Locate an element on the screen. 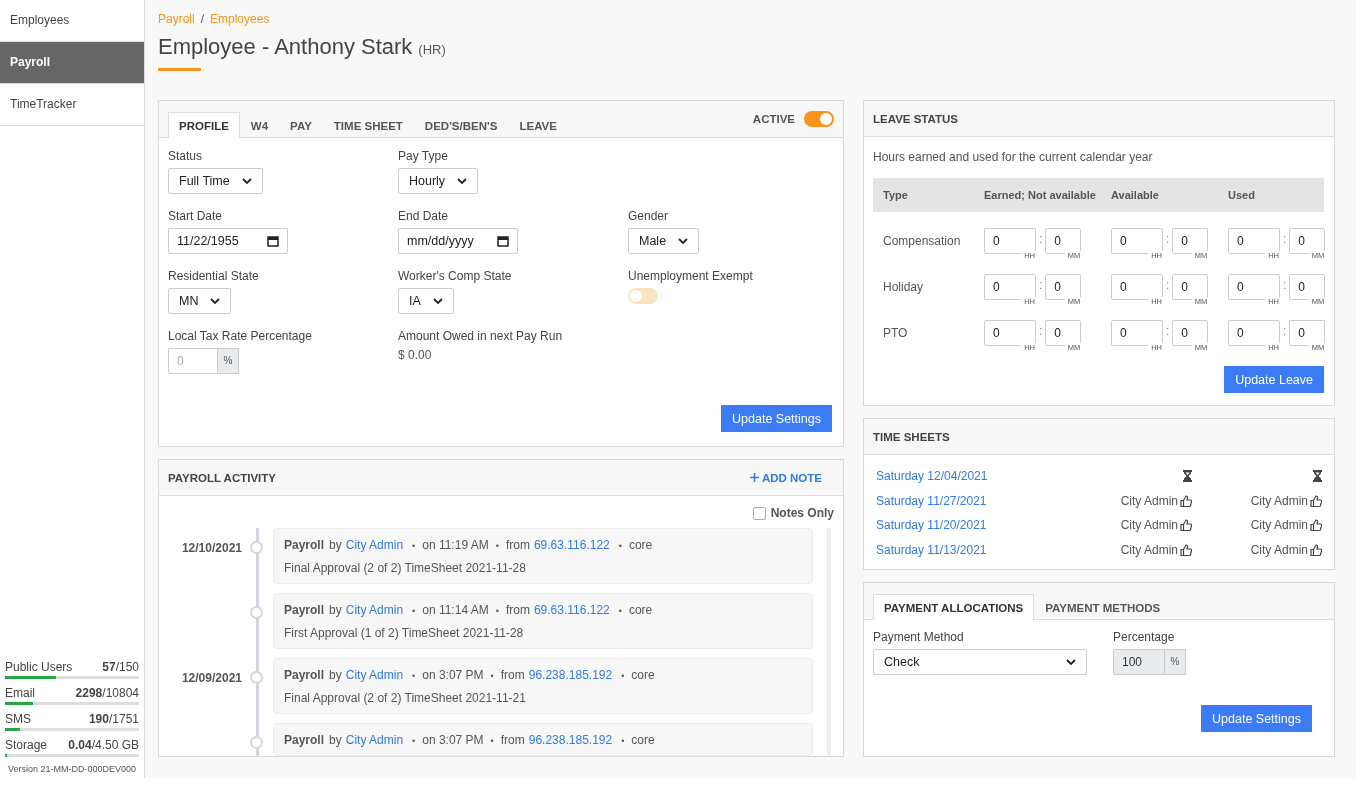  version-text: Version 21-MM-DD-000DEV000 is located at coordinates (72, 769).